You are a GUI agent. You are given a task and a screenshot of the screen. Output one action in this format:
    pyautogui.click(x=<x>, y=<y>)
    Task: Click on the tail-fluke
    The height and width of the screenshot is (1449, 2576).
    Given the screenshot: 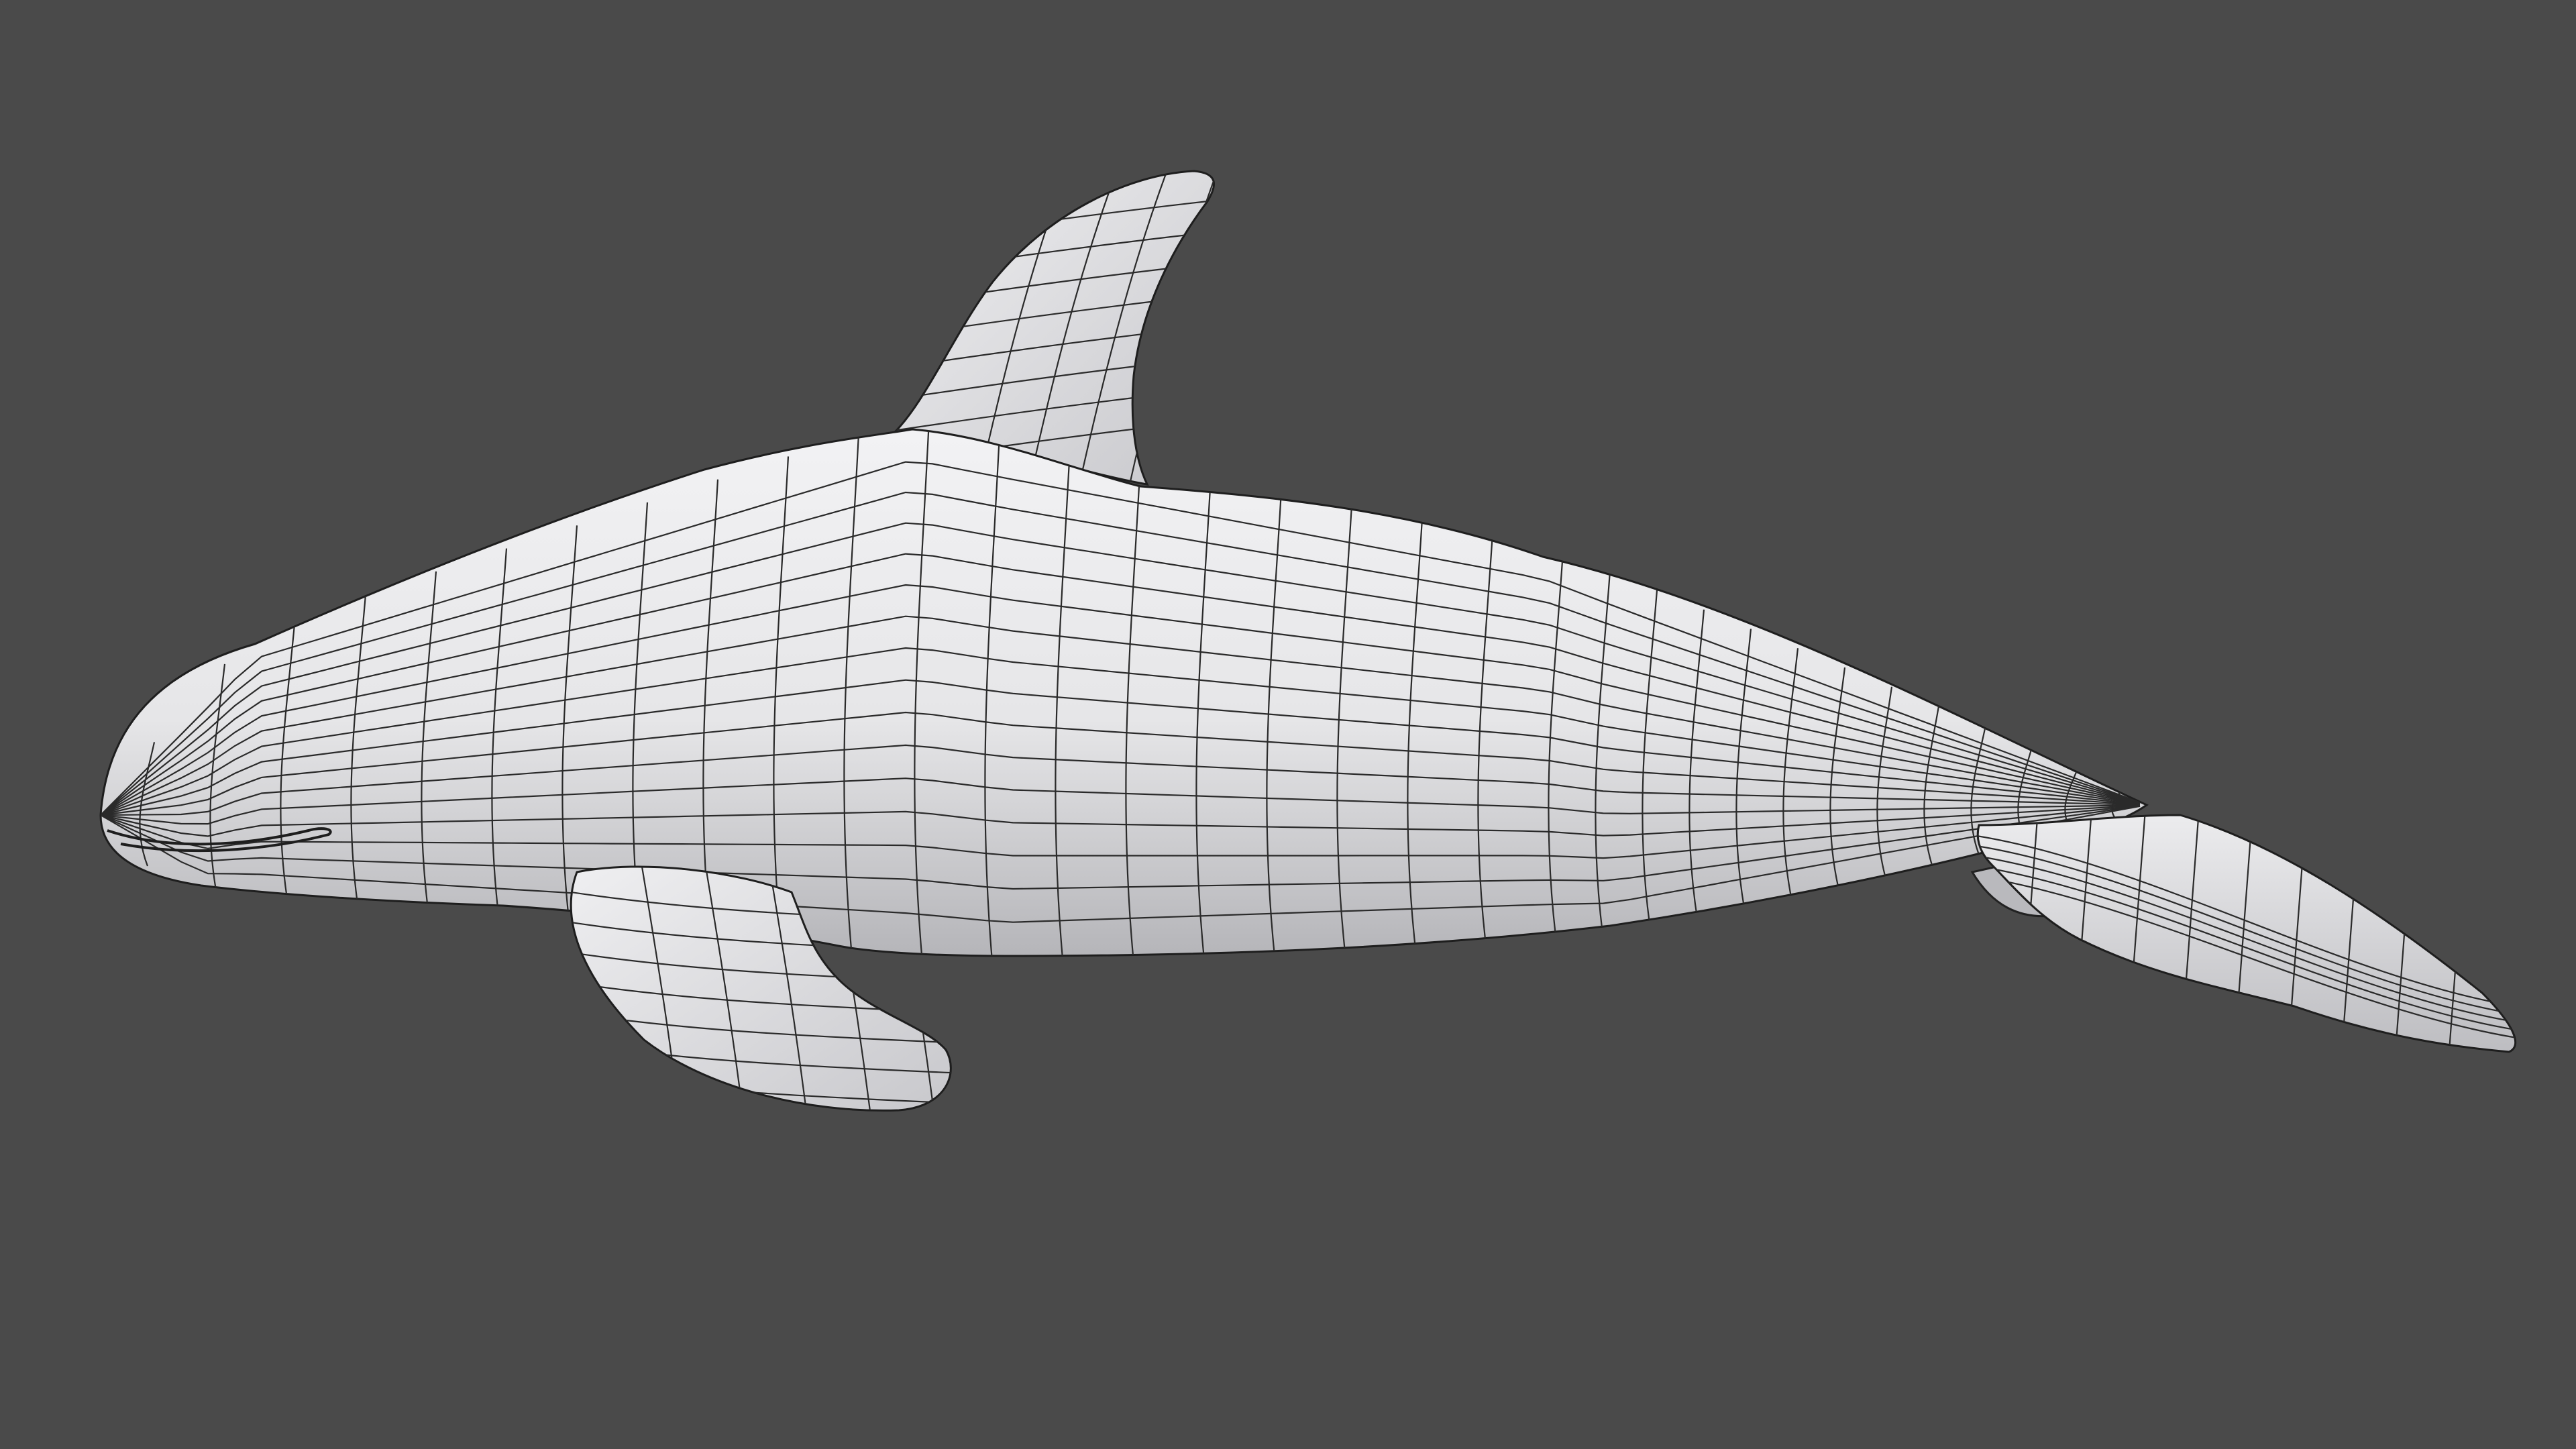 What is the action you would take?
    pyautogui.click(x=2246, y=933)
    